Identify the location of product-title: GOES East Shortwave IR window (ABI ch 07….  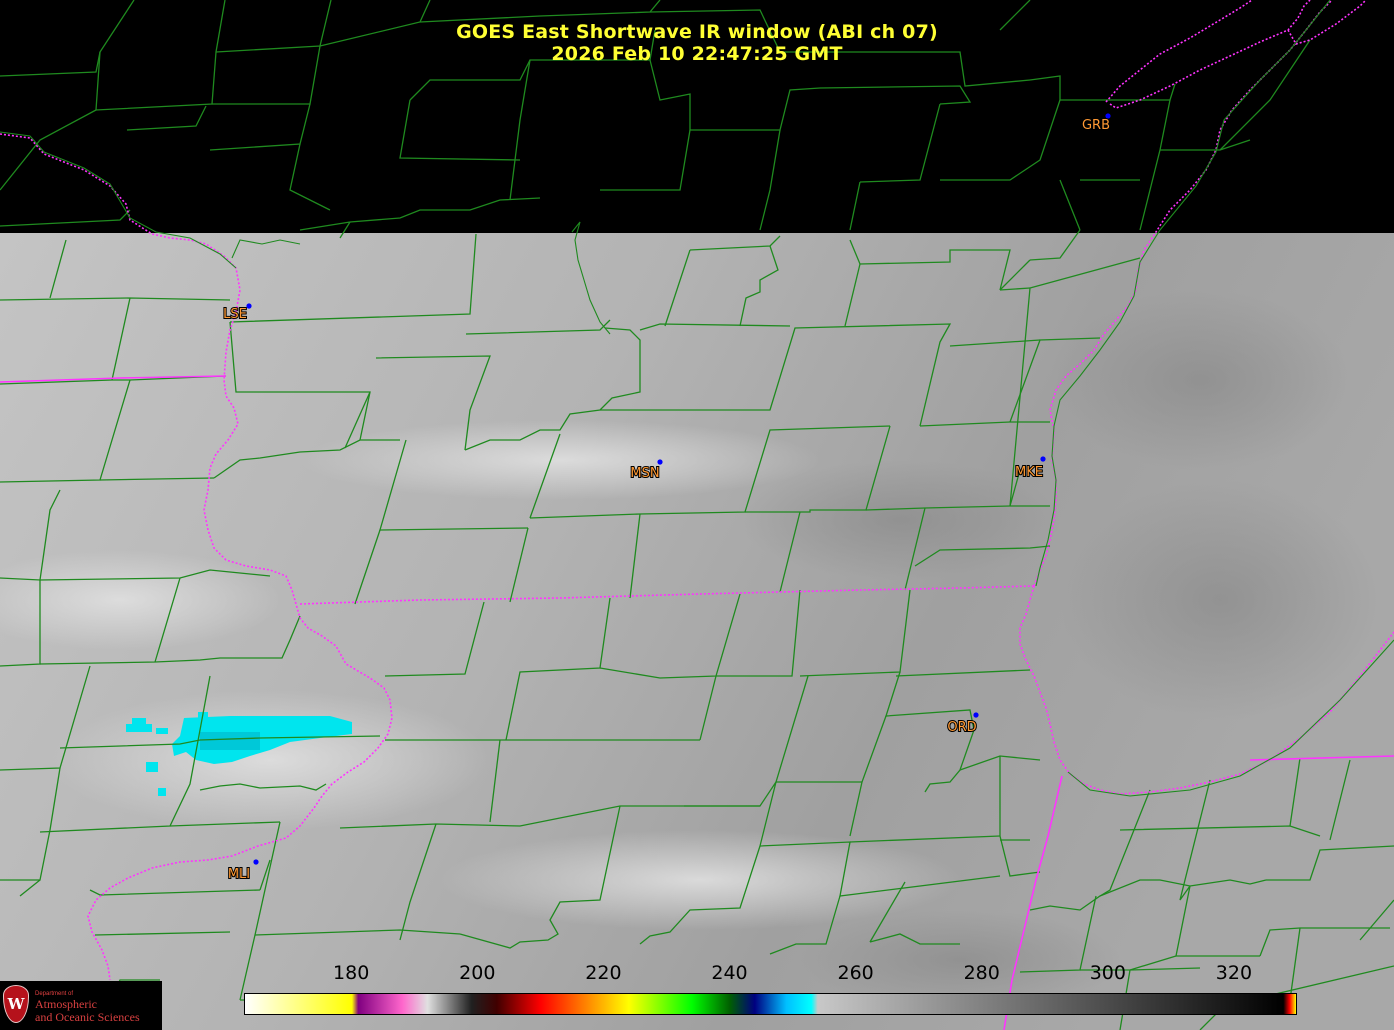
(697, 32).